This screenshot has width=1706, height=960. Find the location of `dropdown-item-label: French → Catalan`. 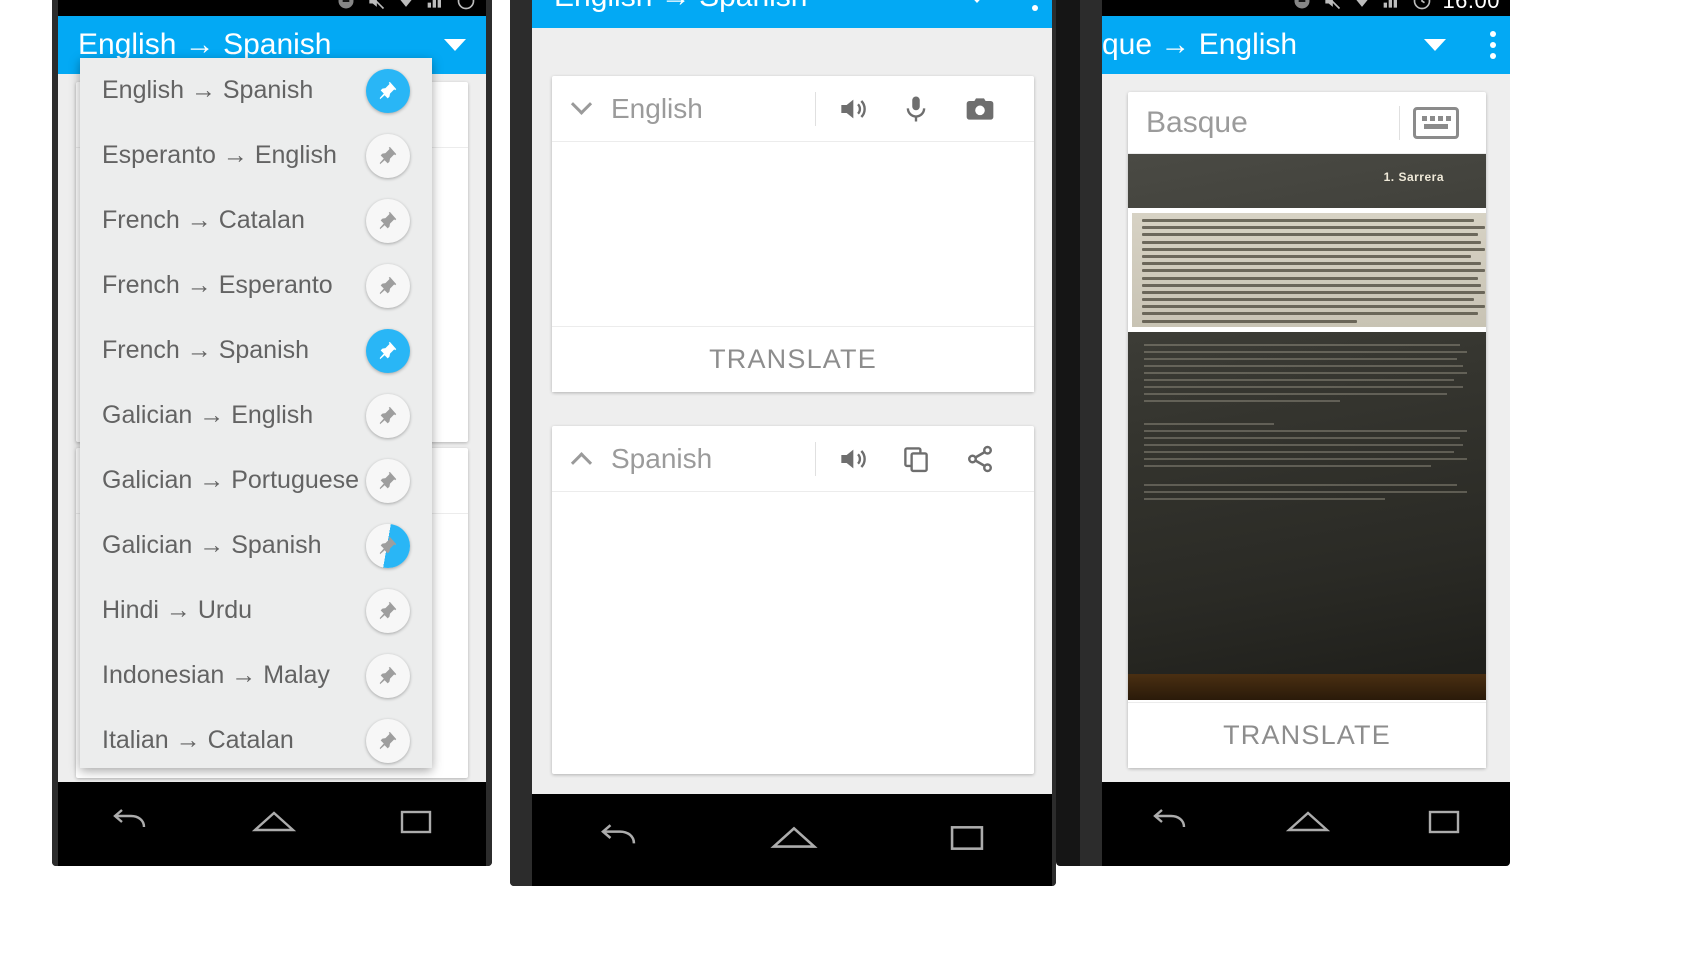

dropdown-item-label: French → Catalan is located at coordinates (203, 220).